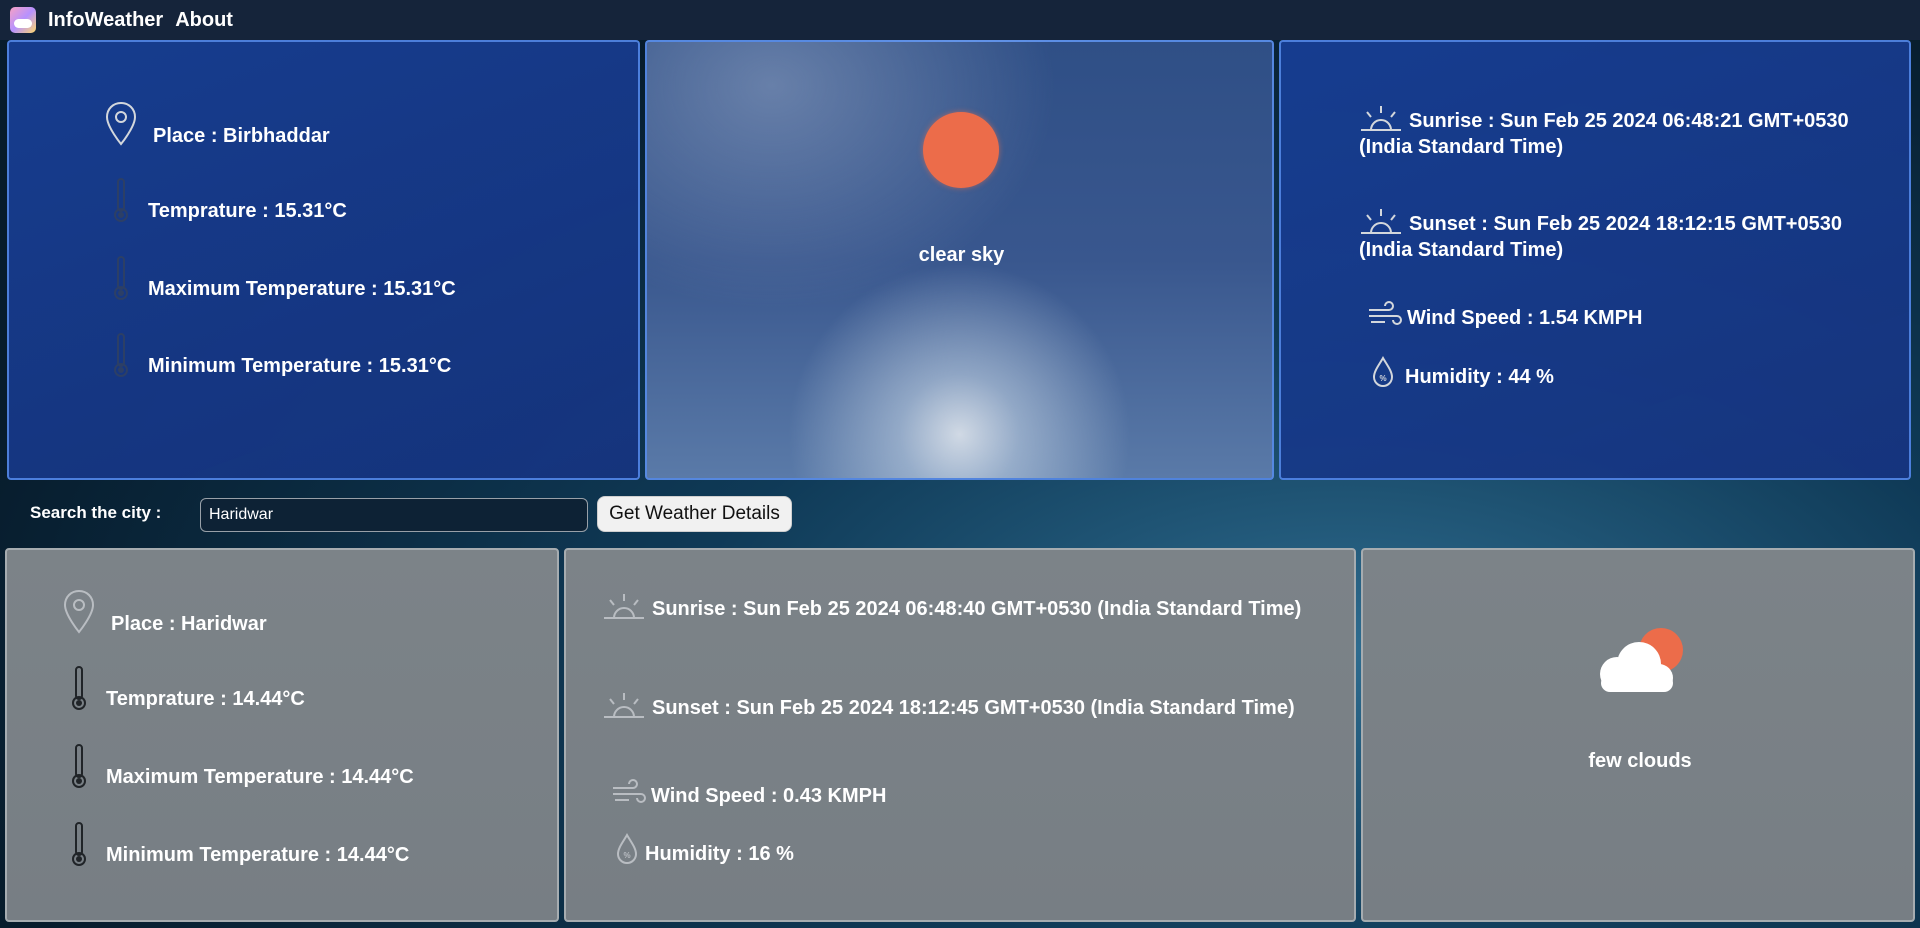  I want to click on humidity-row: % Humidity : 44 %, so click(1461, 372).